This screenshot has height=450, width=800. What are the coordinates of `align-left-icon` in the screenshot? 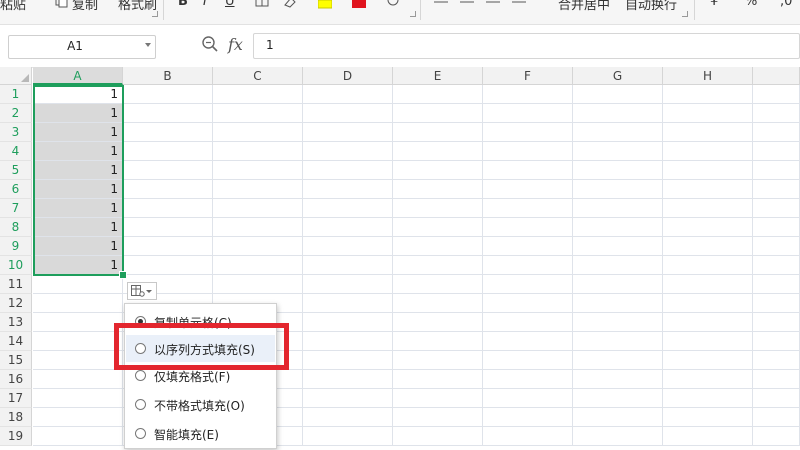 It's located at (519, 4).